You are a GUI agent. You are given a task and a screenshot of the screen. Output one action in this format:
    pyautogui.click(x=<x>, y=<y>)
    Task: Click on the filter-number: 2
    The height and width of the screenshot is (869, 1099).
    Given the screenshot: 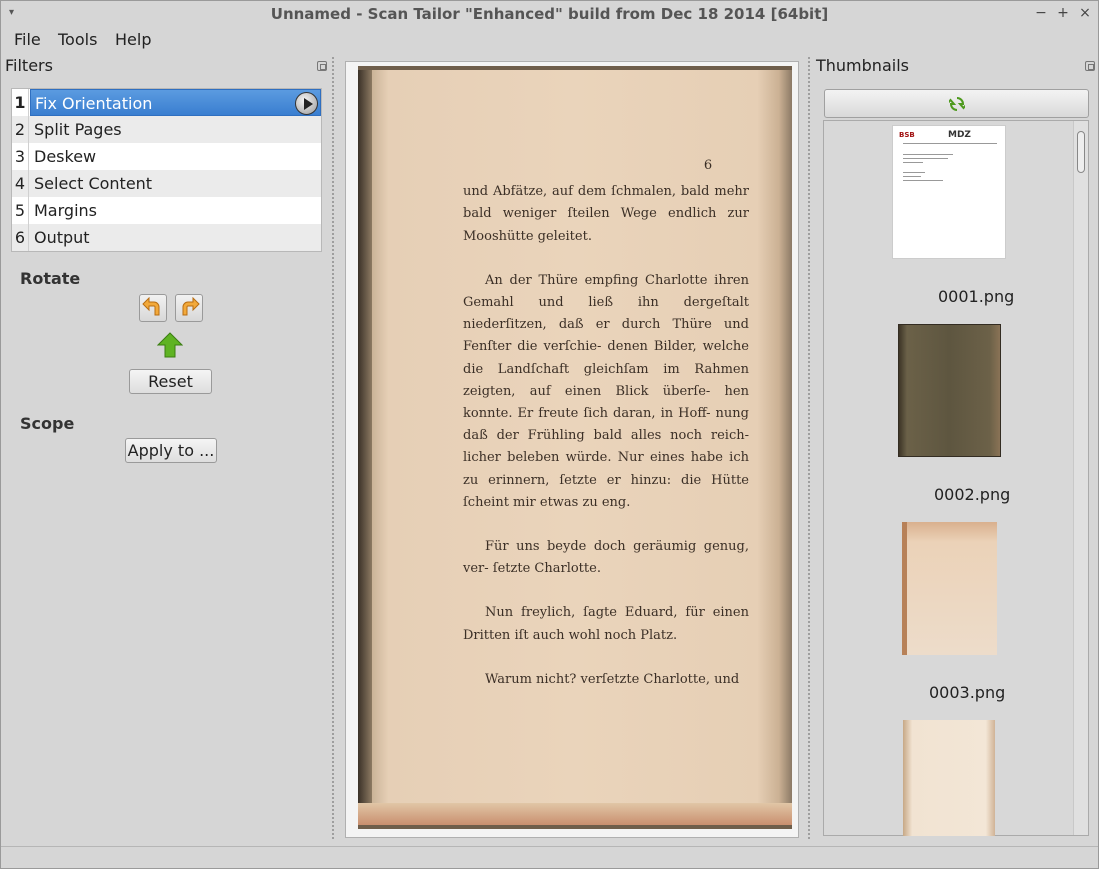 What is the action you would take?
    pyautogui.click(x=20, y=129)
    